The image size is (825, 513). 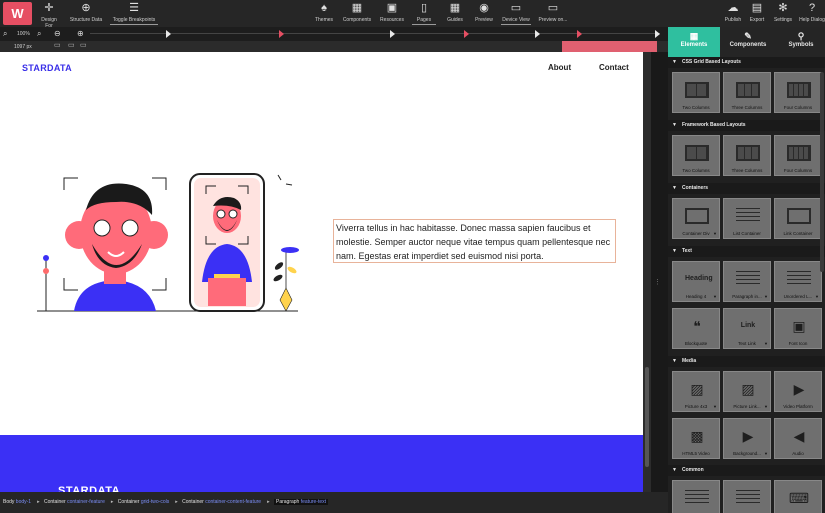 What do you see at coordinates (822, 172) in the screenshot?
I see `panel-scrollbar` at bounding box center [822, 172].